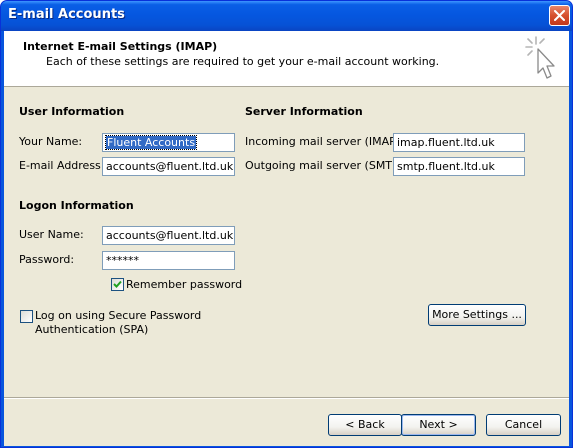 This screenshot has width=573, height=448. I want to click on title-bar: E-mail Accounts, so click(286, 16).